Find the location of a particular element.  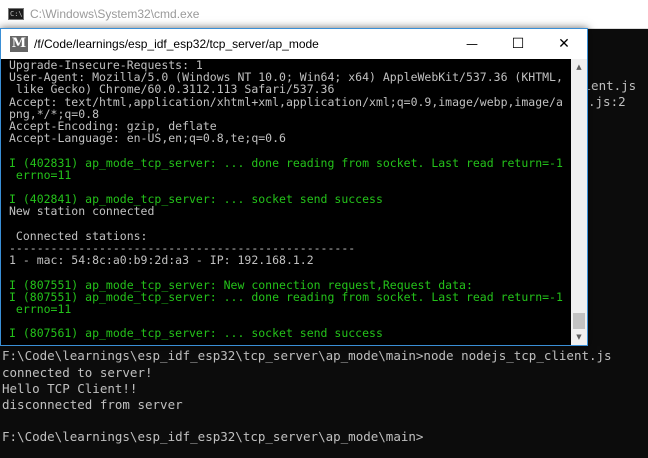

terminal-line: New station connected is located at coordinates (82, 211).